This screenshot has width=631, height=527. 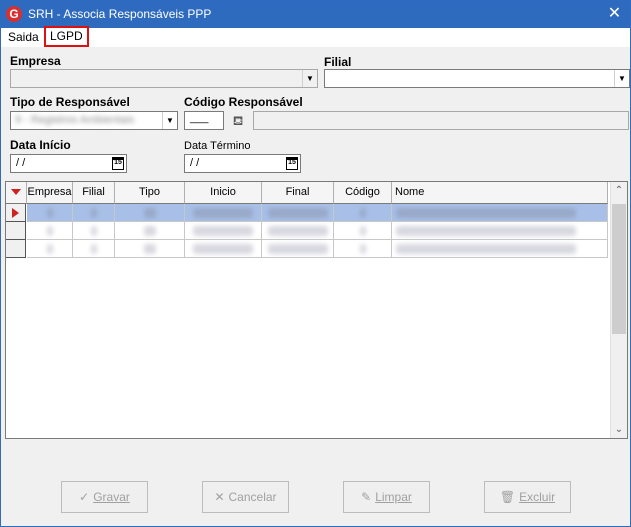 I want to click on grid-sort-indicator, so click(x=16, y=193).